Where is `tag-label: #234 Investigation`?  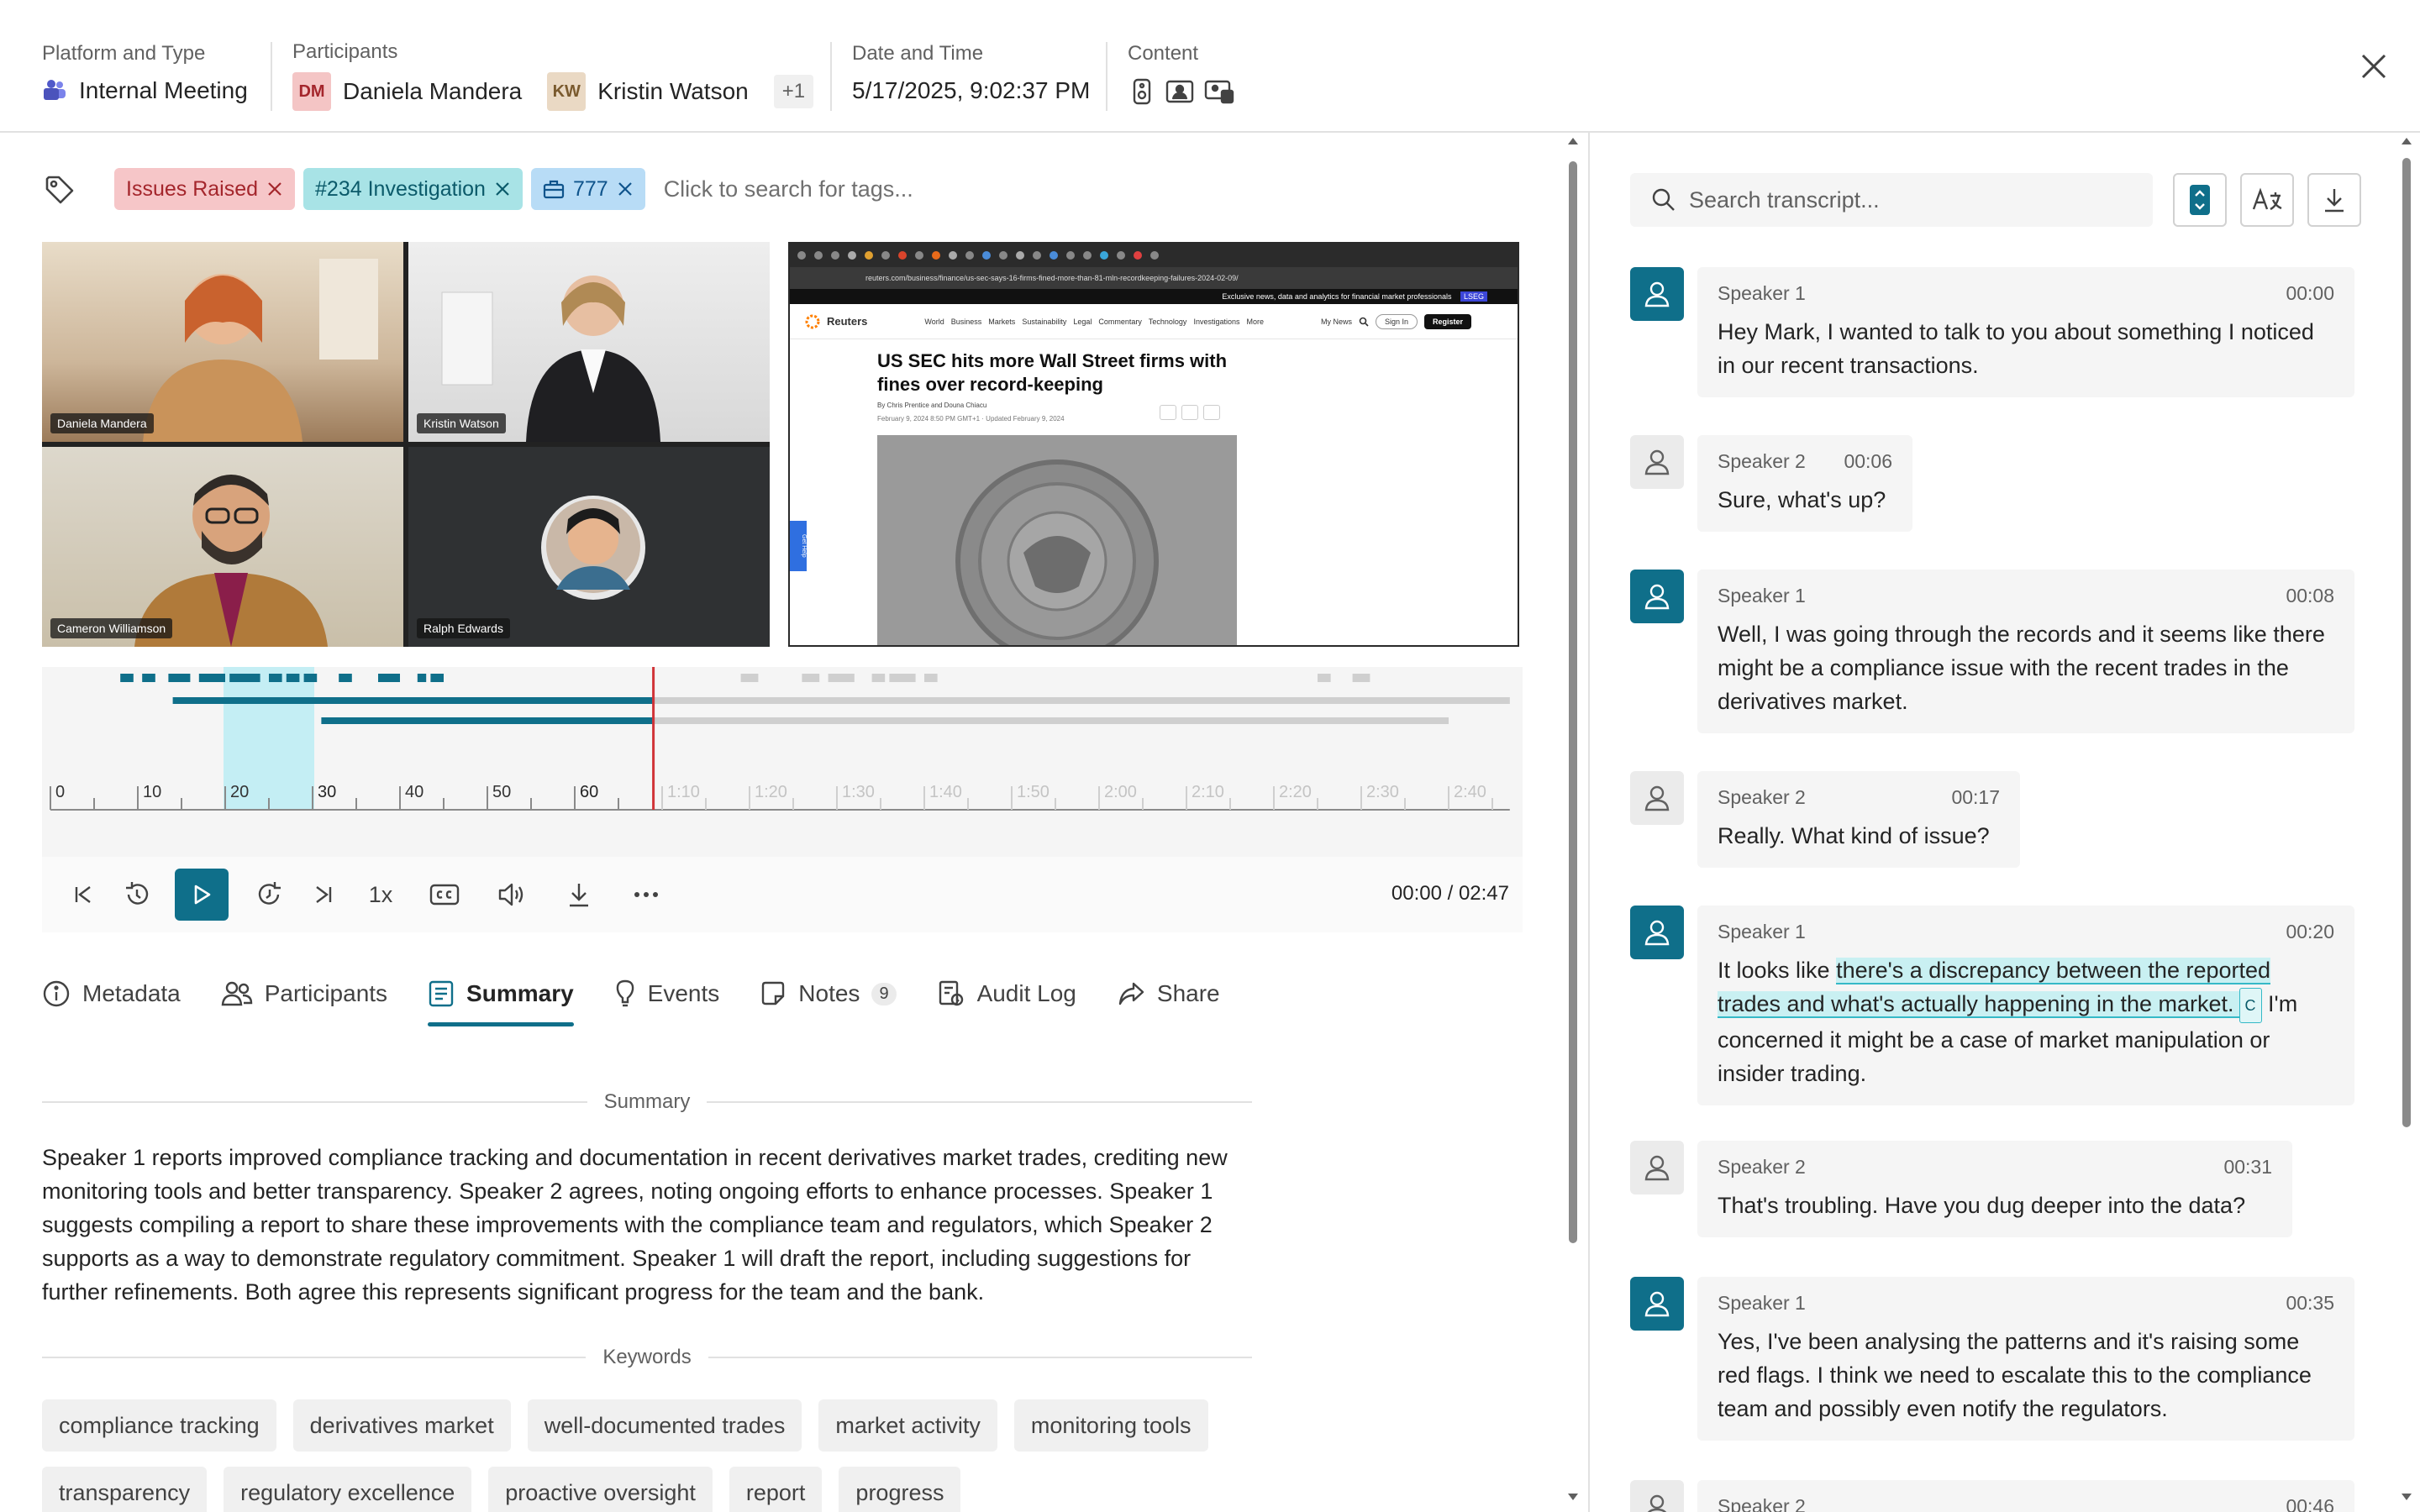
tag-label: #234 Investigation is located at coordinates (400, 188).